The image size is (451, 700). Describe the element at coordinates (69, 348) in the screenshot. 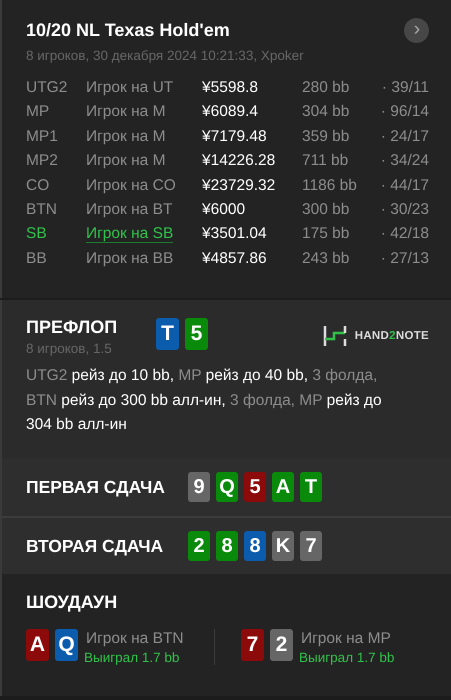

I see `section-subtitle: 8 игроков, 1.5` at that location.